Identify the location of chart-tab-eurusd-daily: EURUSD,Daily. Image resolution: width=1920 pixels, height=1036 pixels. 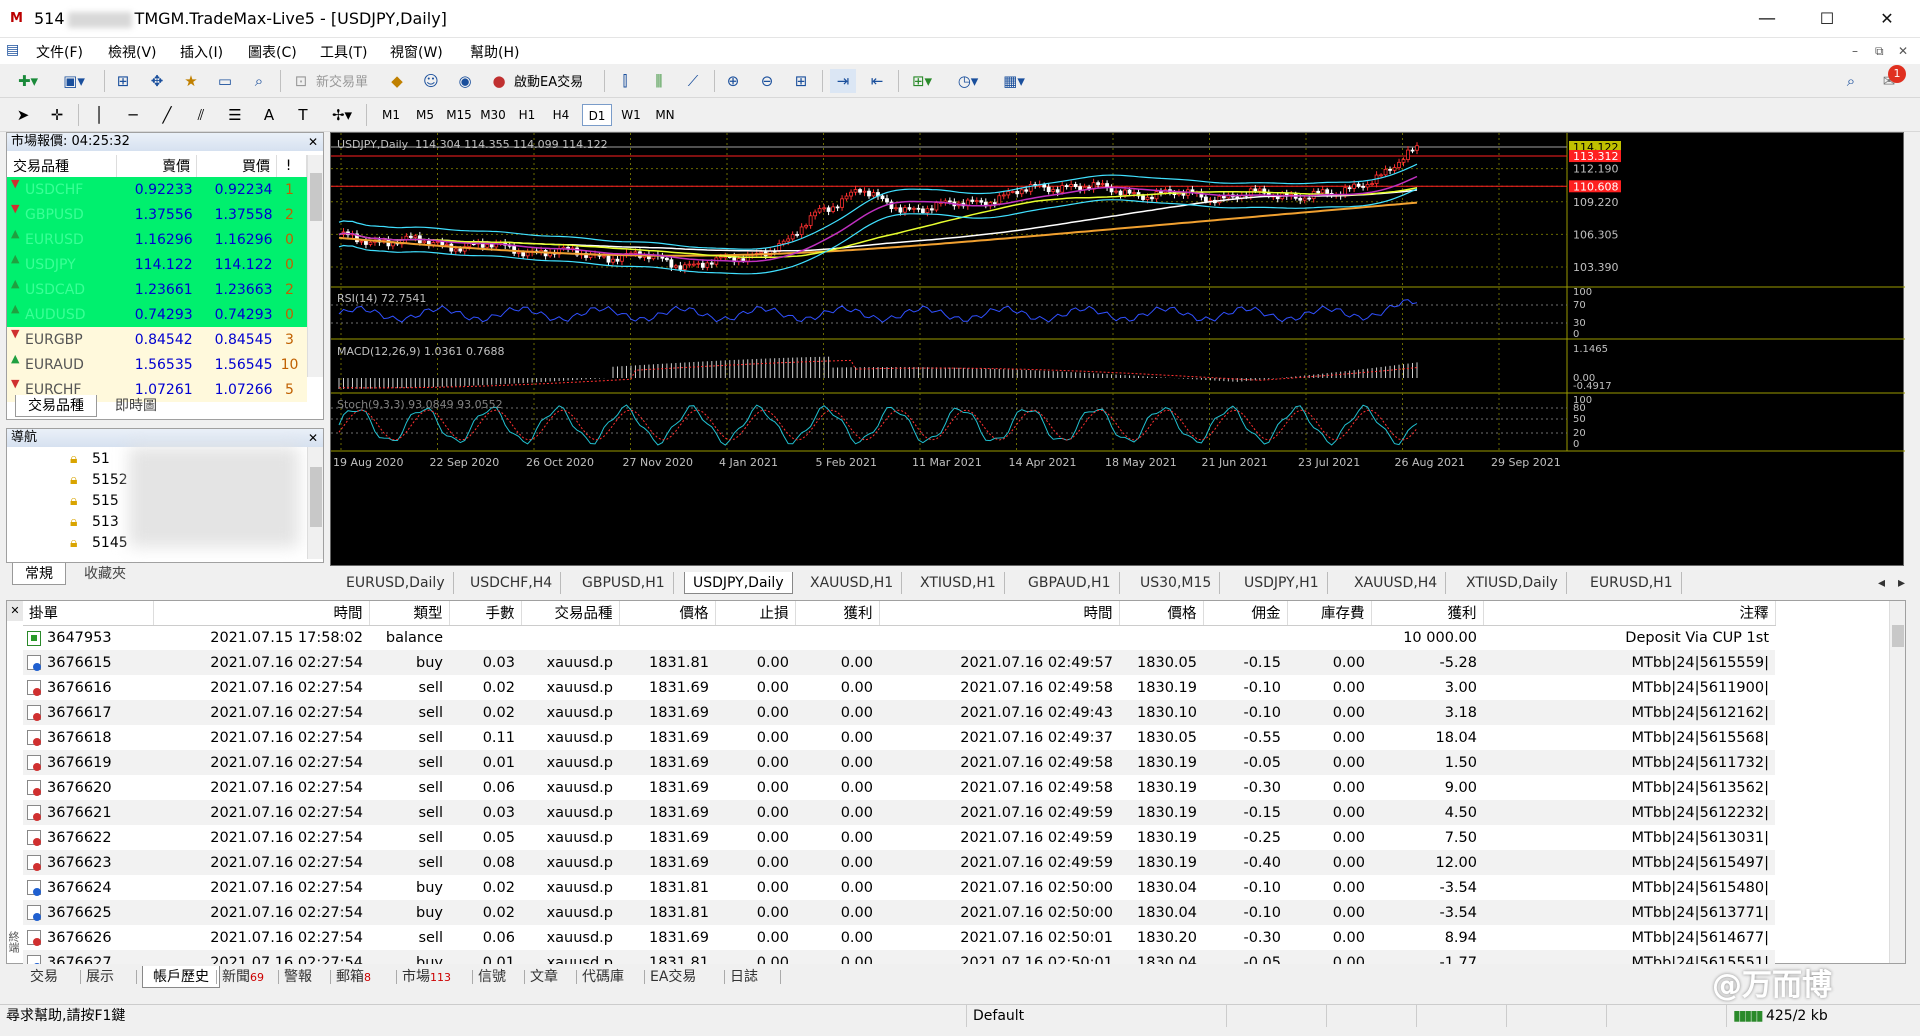
(396, 583).